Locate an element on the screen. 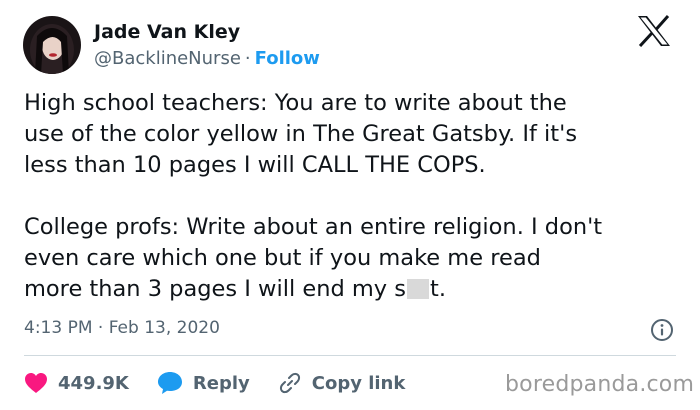 This screenshot has height=410, width=700. censor-block is located at coordinates (418, 289).